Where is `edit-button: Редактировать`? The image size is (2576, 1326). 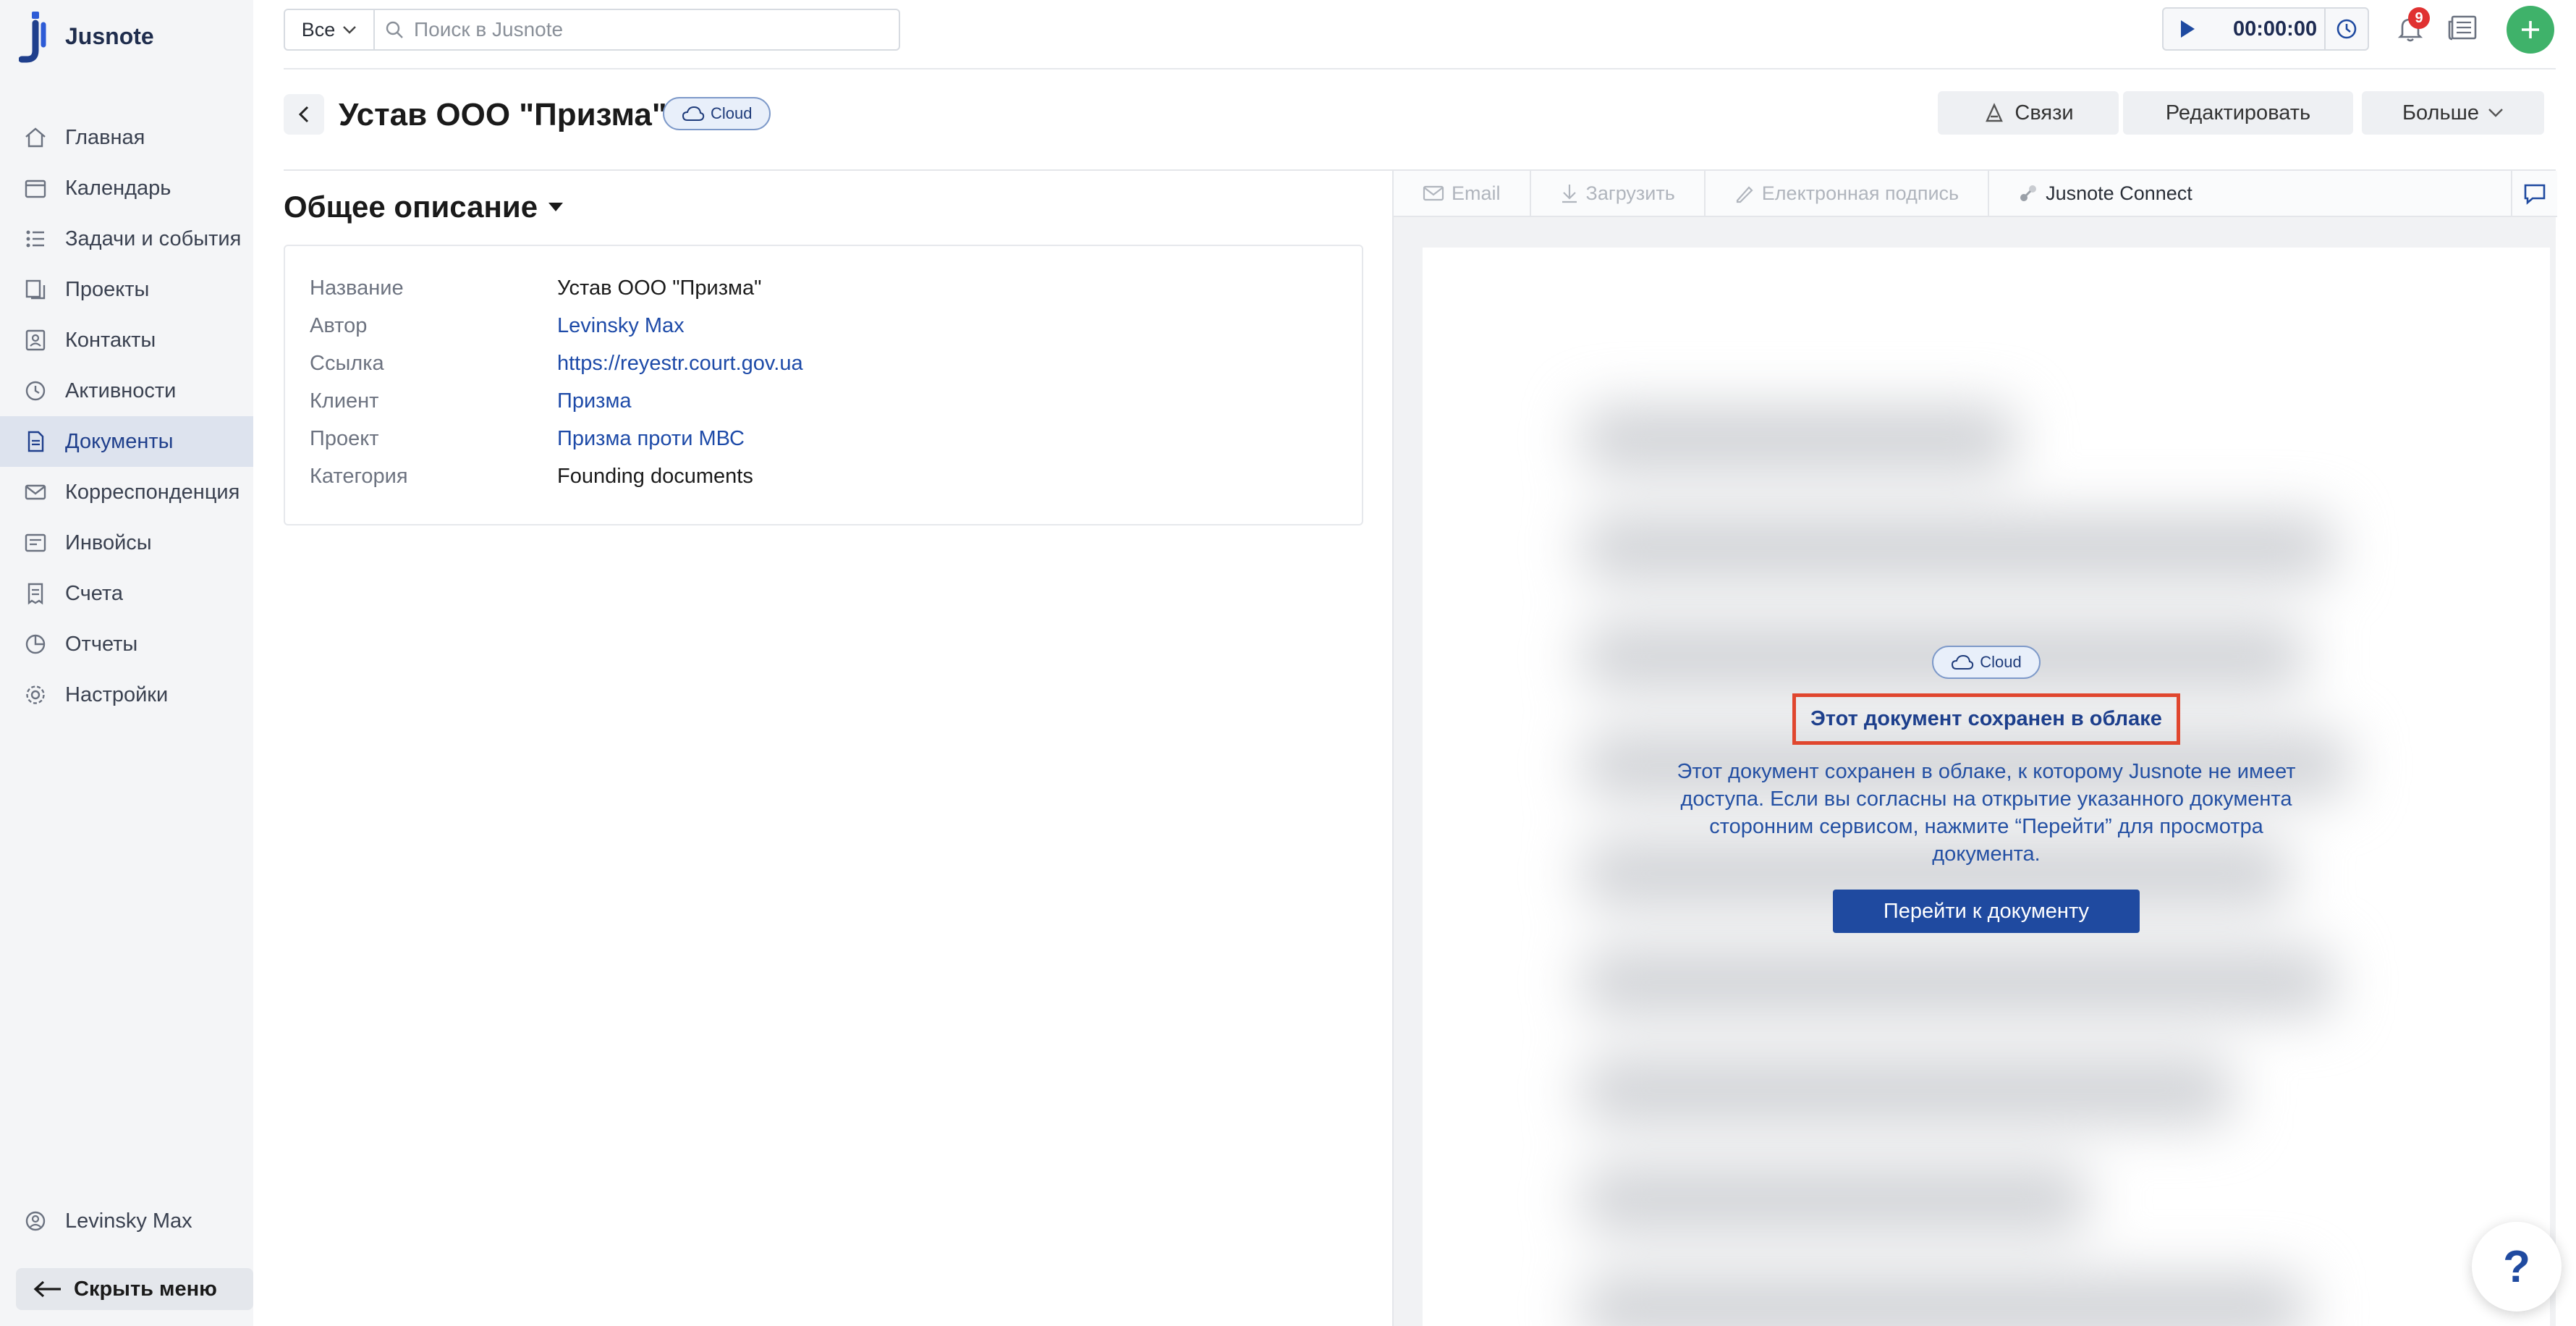
edit-button: Редактировать is located at coordinates (2238, 113).